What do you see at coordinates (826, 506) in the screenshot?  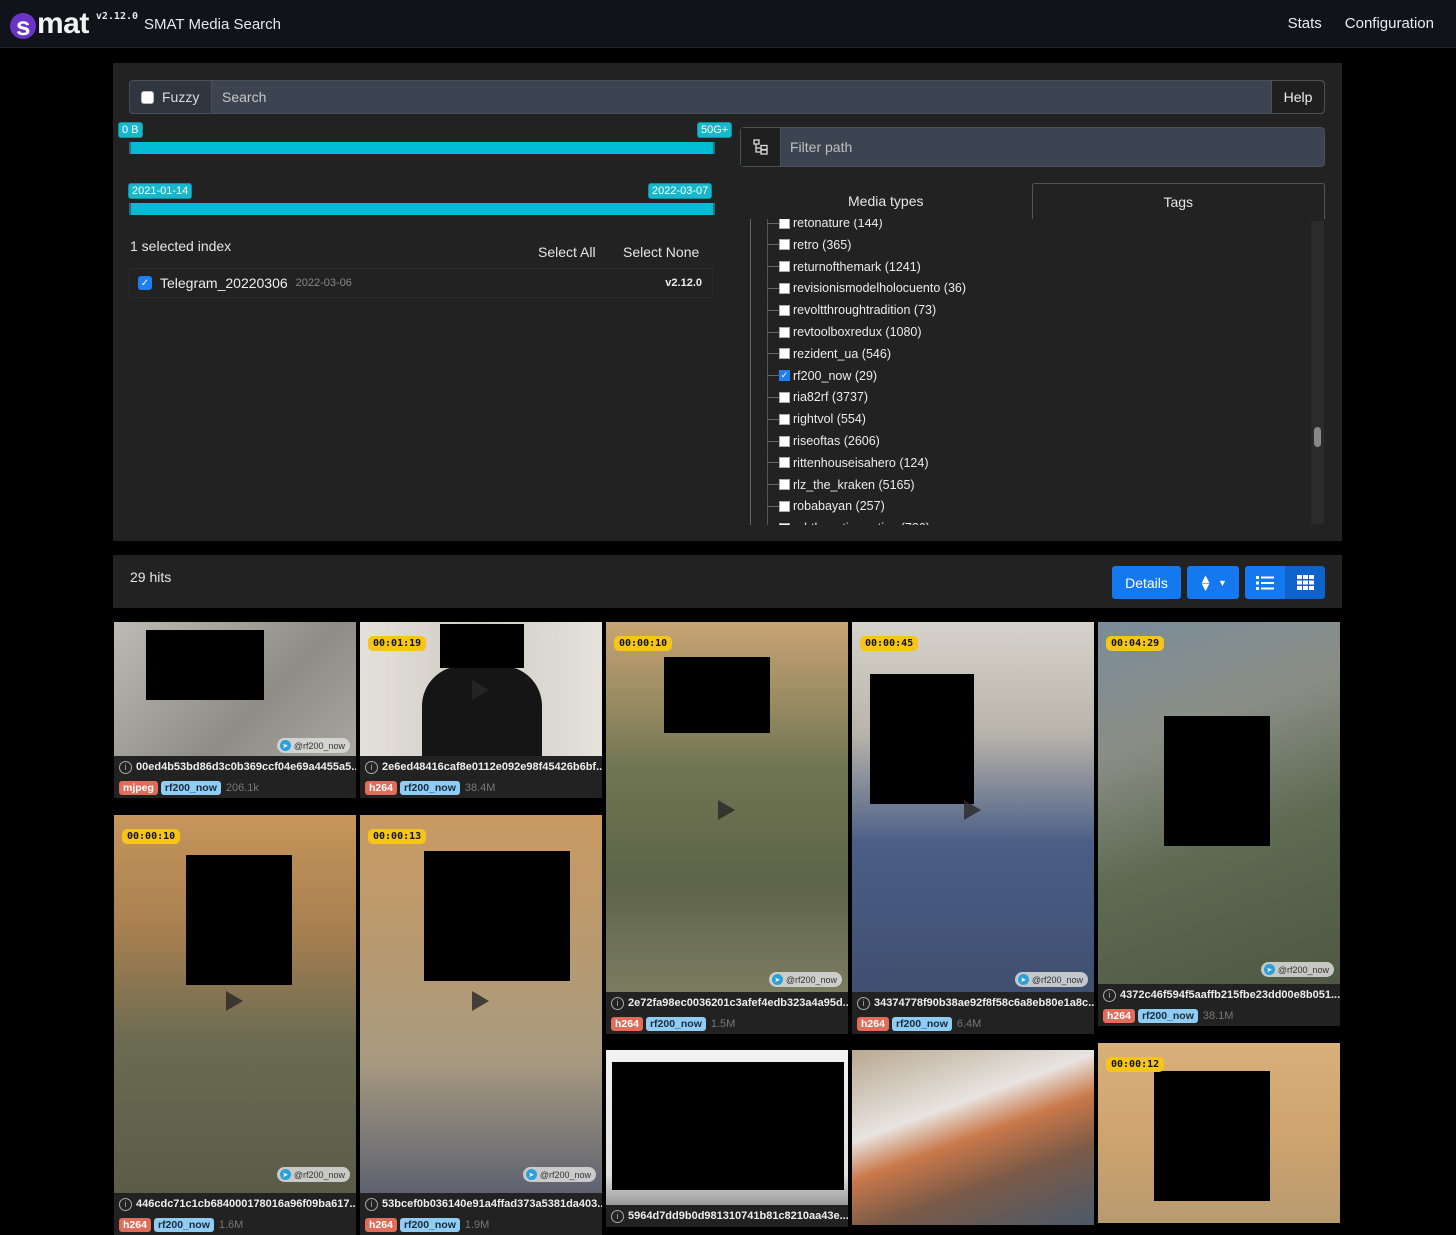 I see `tag-item: robabayan (257)` at bounding box center [826, 506].